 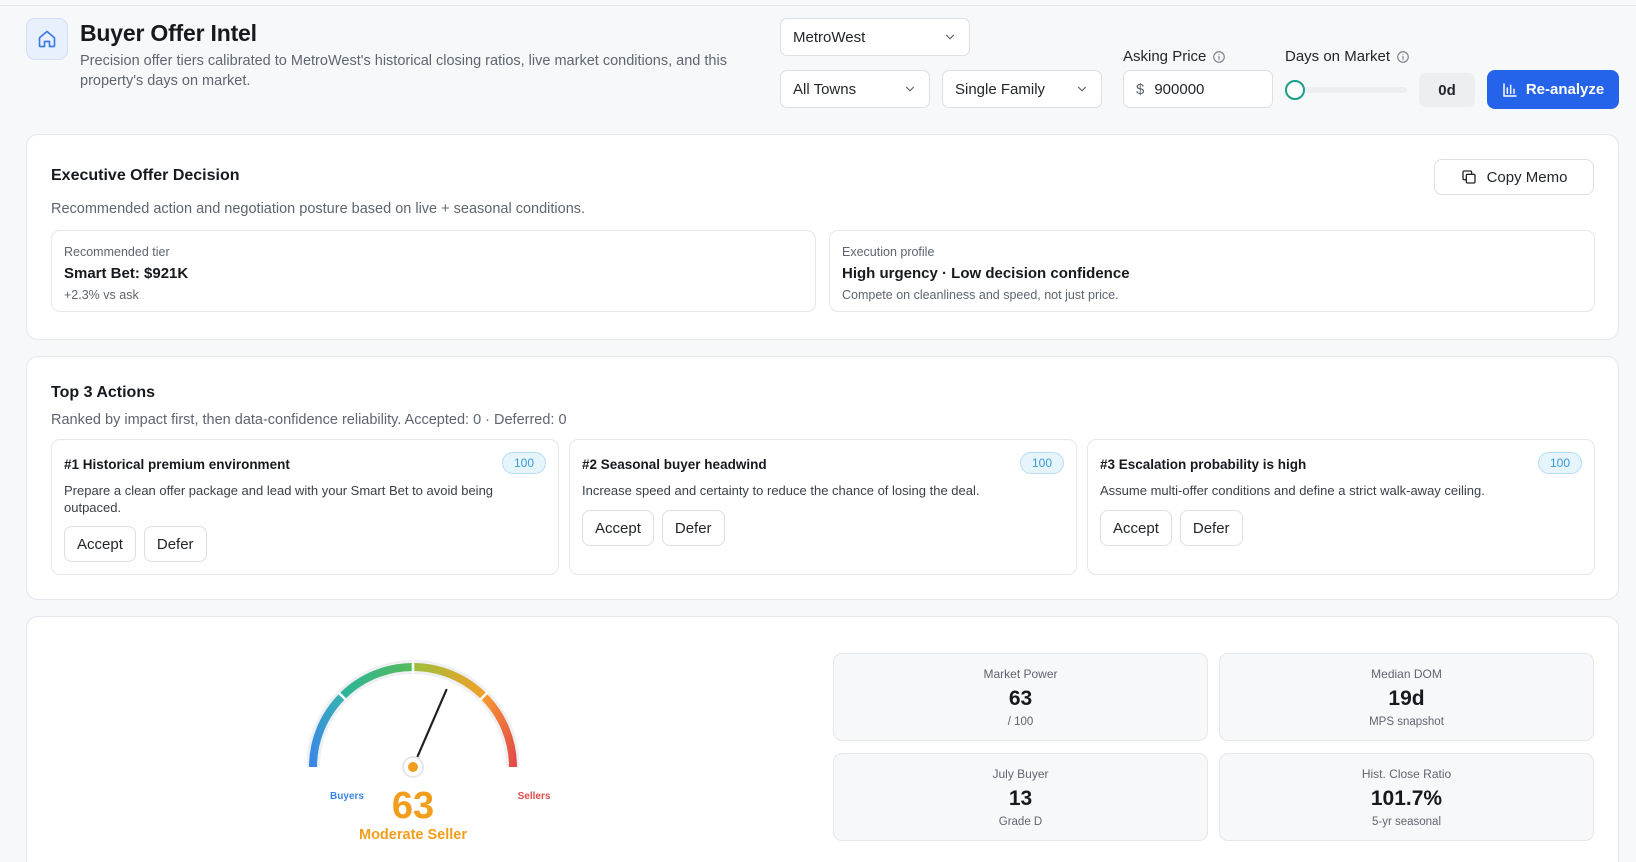 I want to click on region-select-value: MetroWest, so click(x=829, y=37).